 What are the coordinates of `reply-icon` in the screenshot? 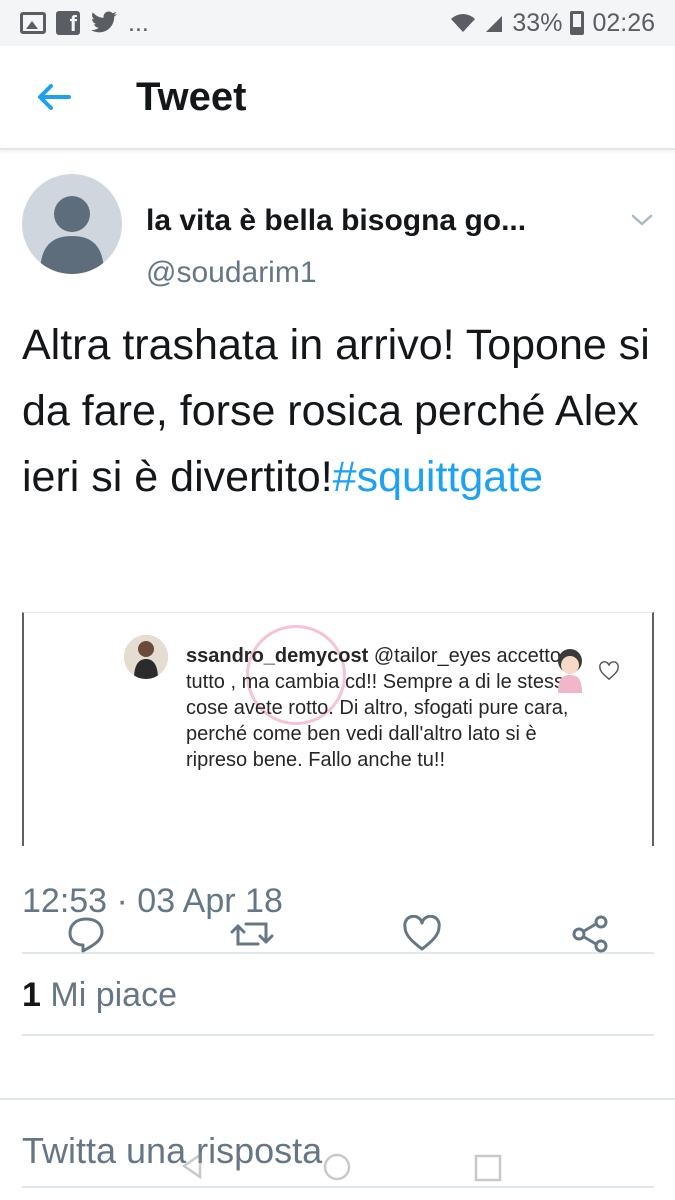 It's located at (86, 935).